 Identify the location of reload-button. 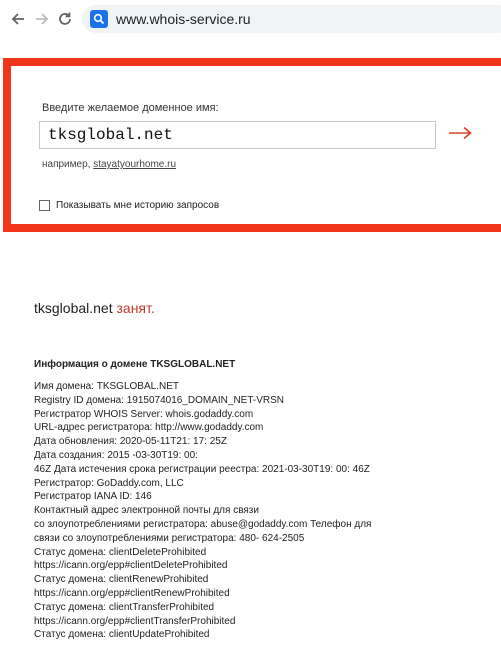
(65, 19).